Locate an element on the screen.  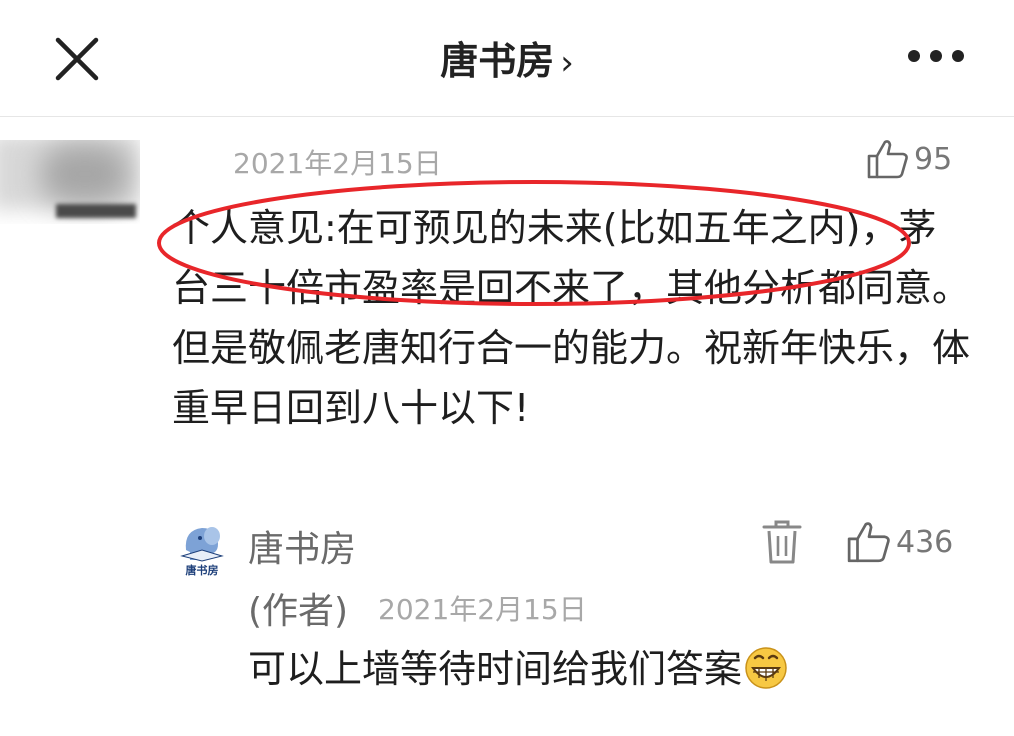
trash-icon is located at coordinates (782, 542).